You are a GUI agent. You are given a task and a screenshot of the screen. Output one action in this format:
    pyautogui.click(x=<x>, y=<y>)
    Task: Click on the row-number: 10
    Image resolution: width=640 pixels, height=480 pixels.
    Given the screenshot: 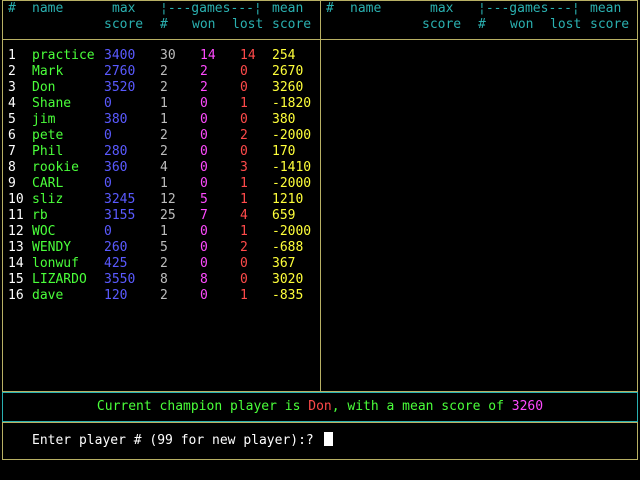 What is the action you would take?
    pyautogui.click(x=16, y=199)
    